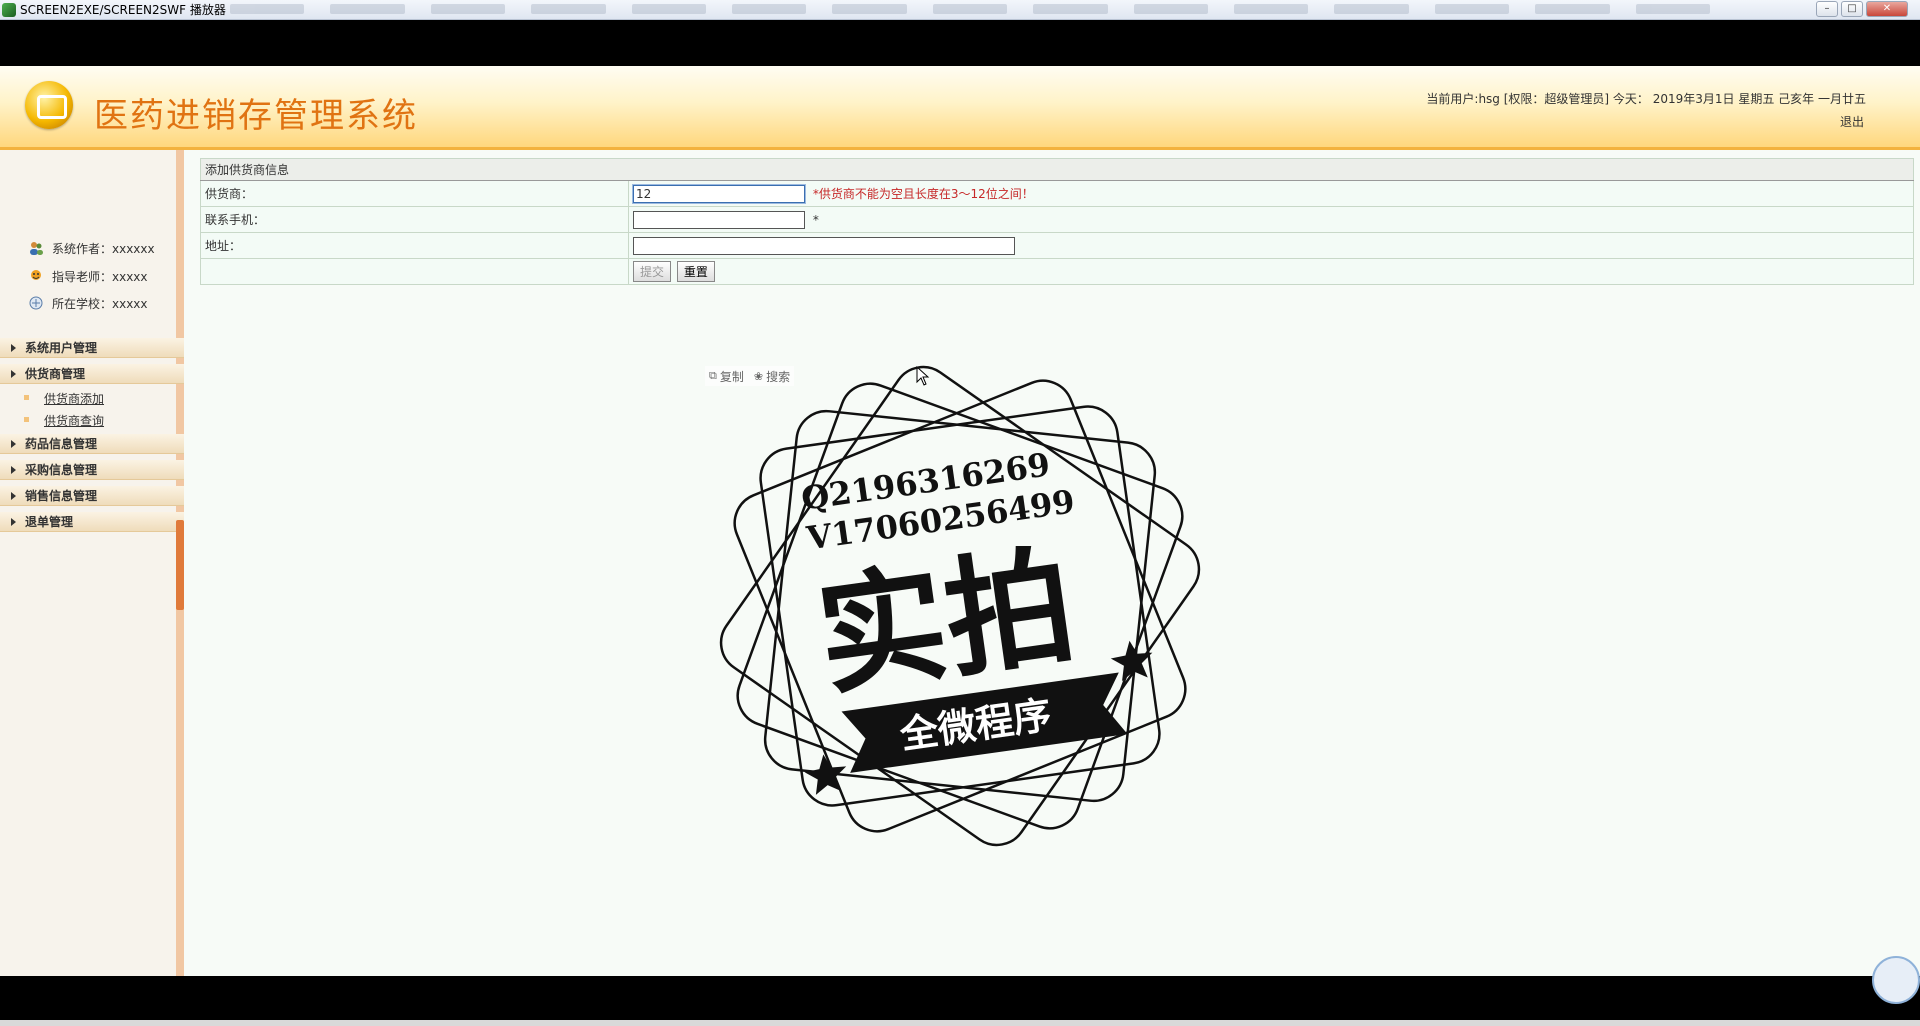  I want to click on app-icon, so click(9, 10).